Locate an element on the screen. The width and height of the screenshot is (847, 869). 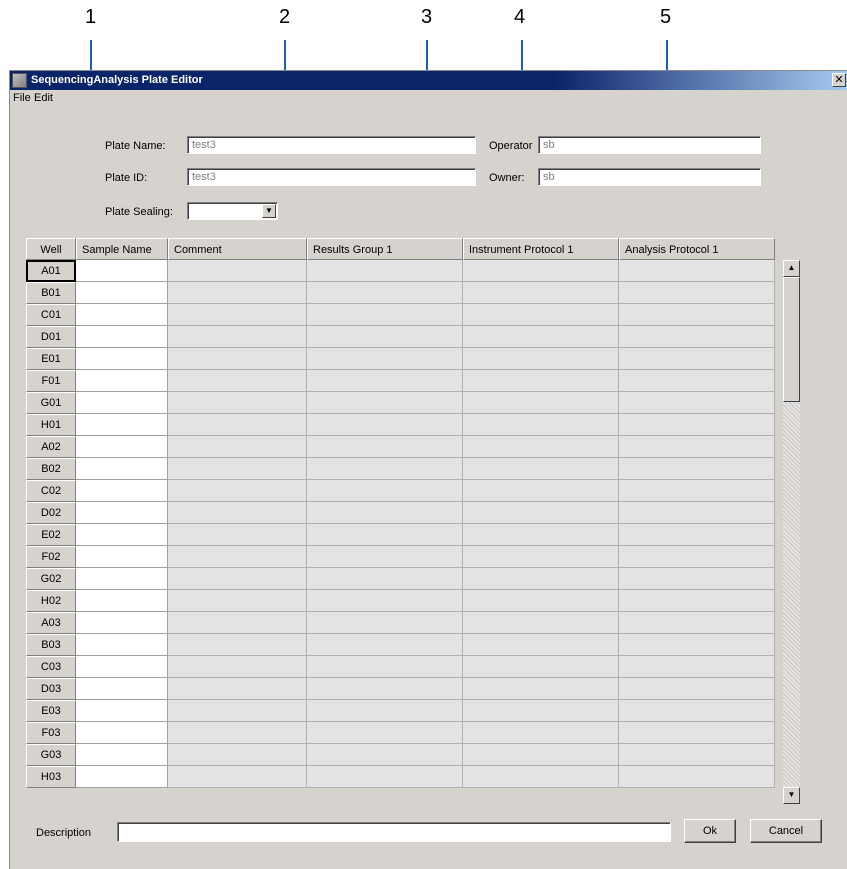
well-cell: F01 is located at coordinates (51, 381).